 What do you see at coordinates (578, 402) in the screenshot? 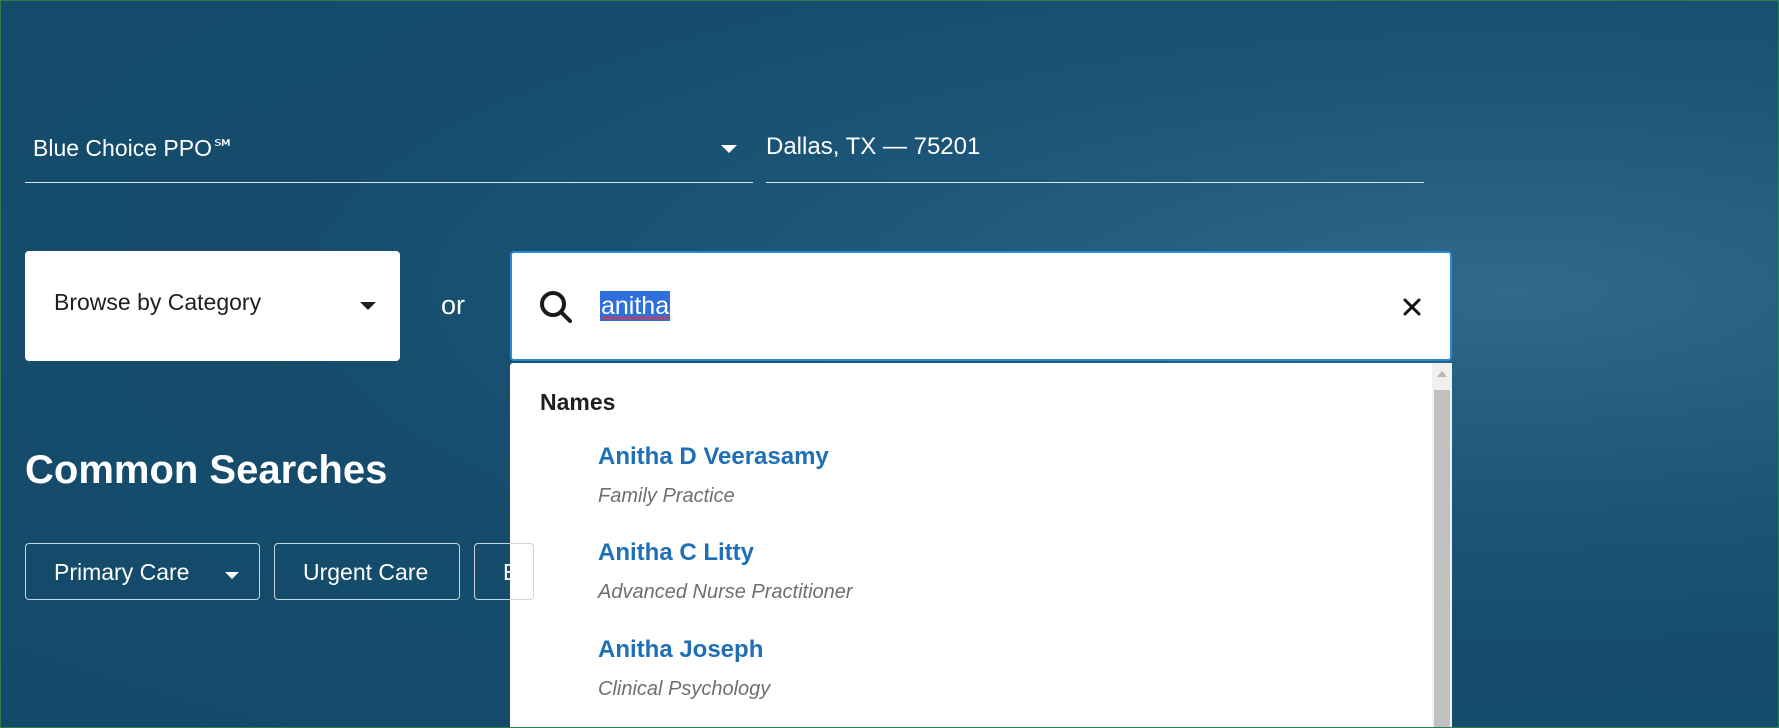
I see `suggestions-heading: Names` at bounding box center [578, 402].